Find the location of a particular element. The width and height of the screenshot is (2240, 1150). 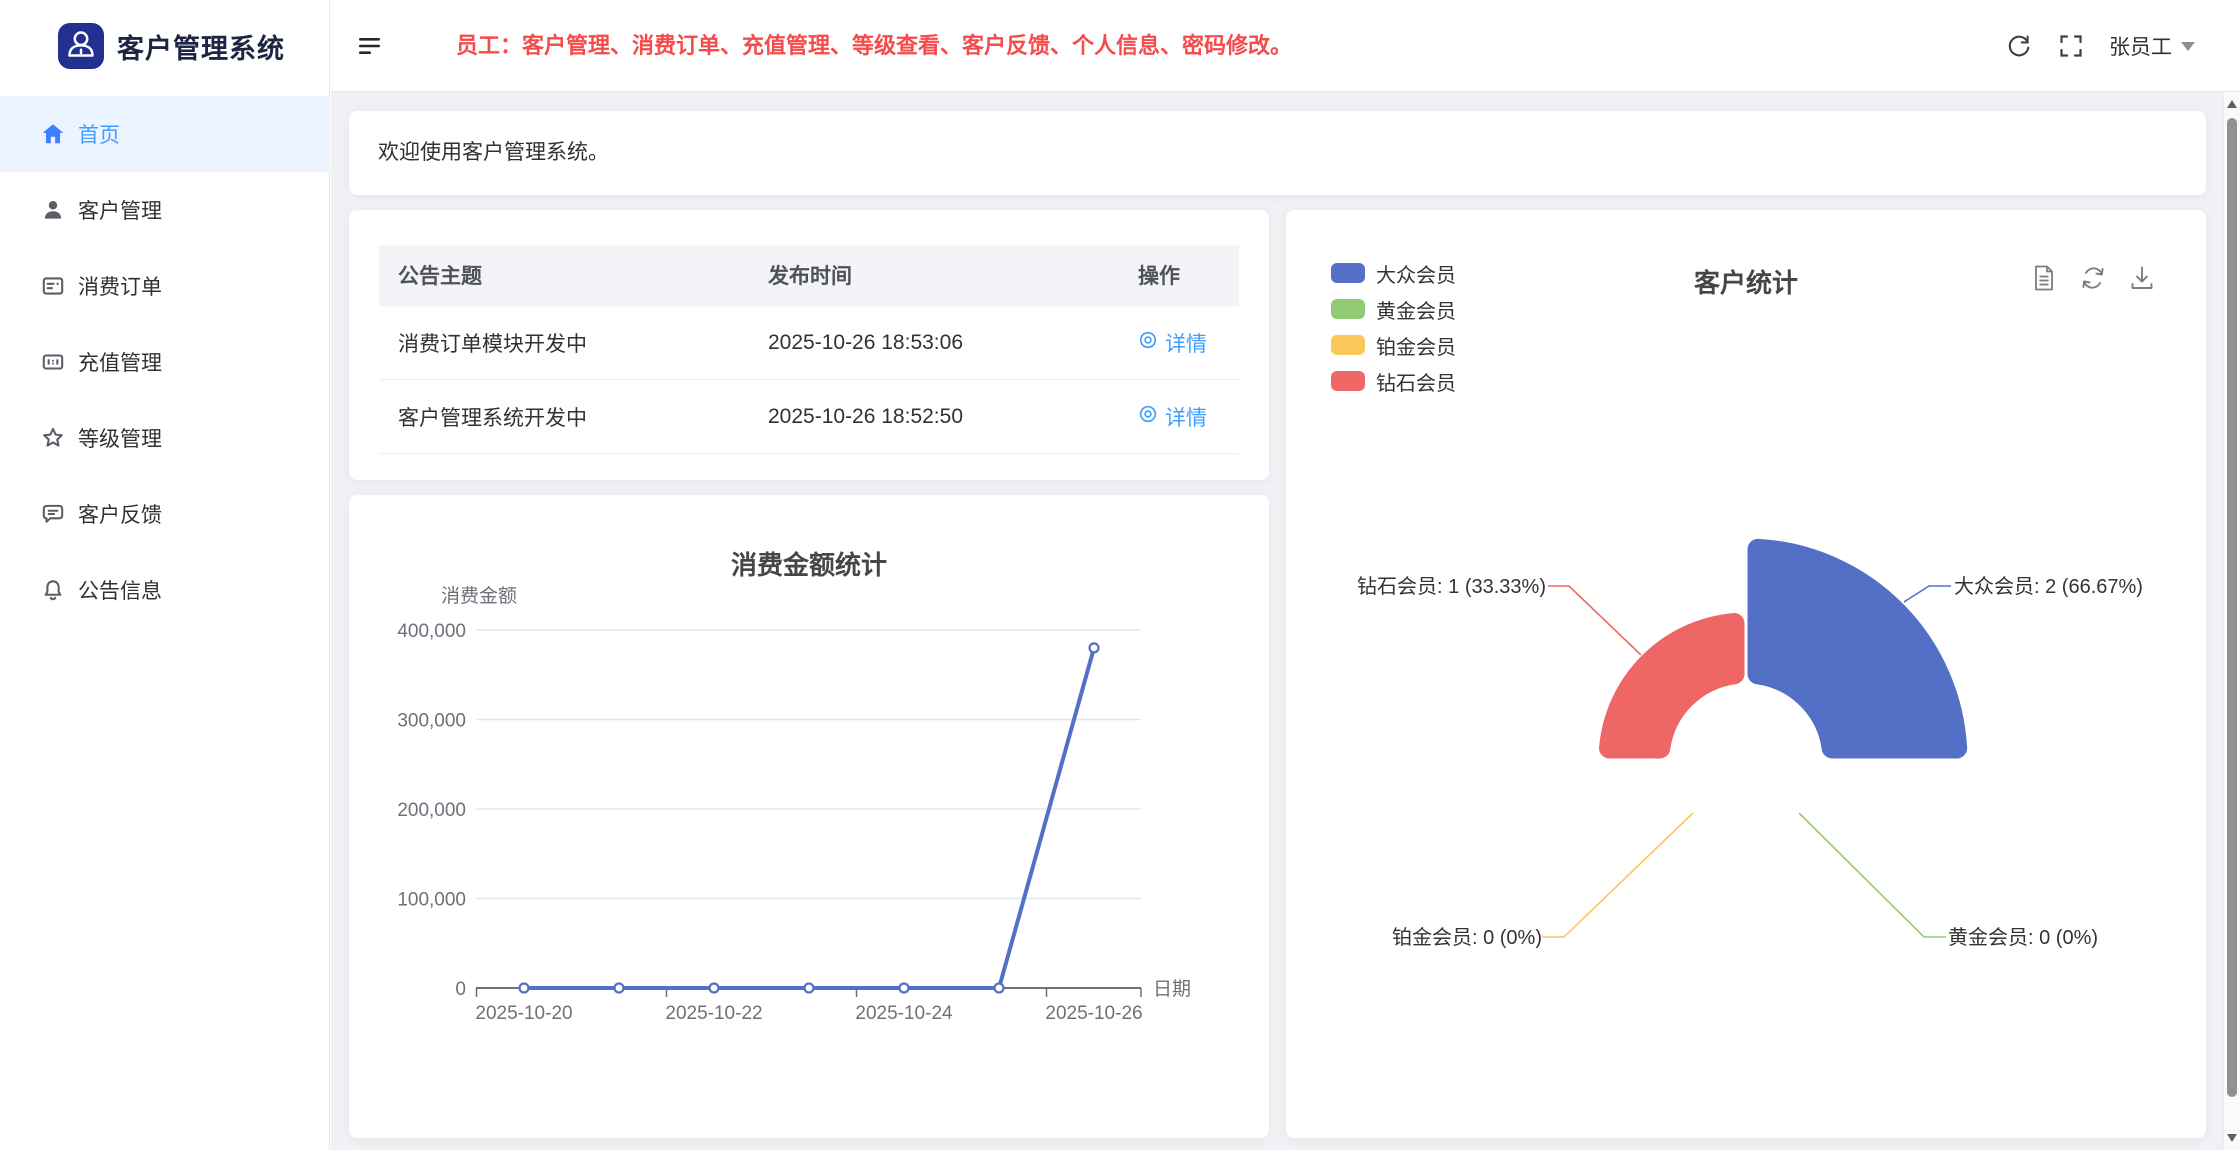

feedback-icon is located at coordinates (53, 514).